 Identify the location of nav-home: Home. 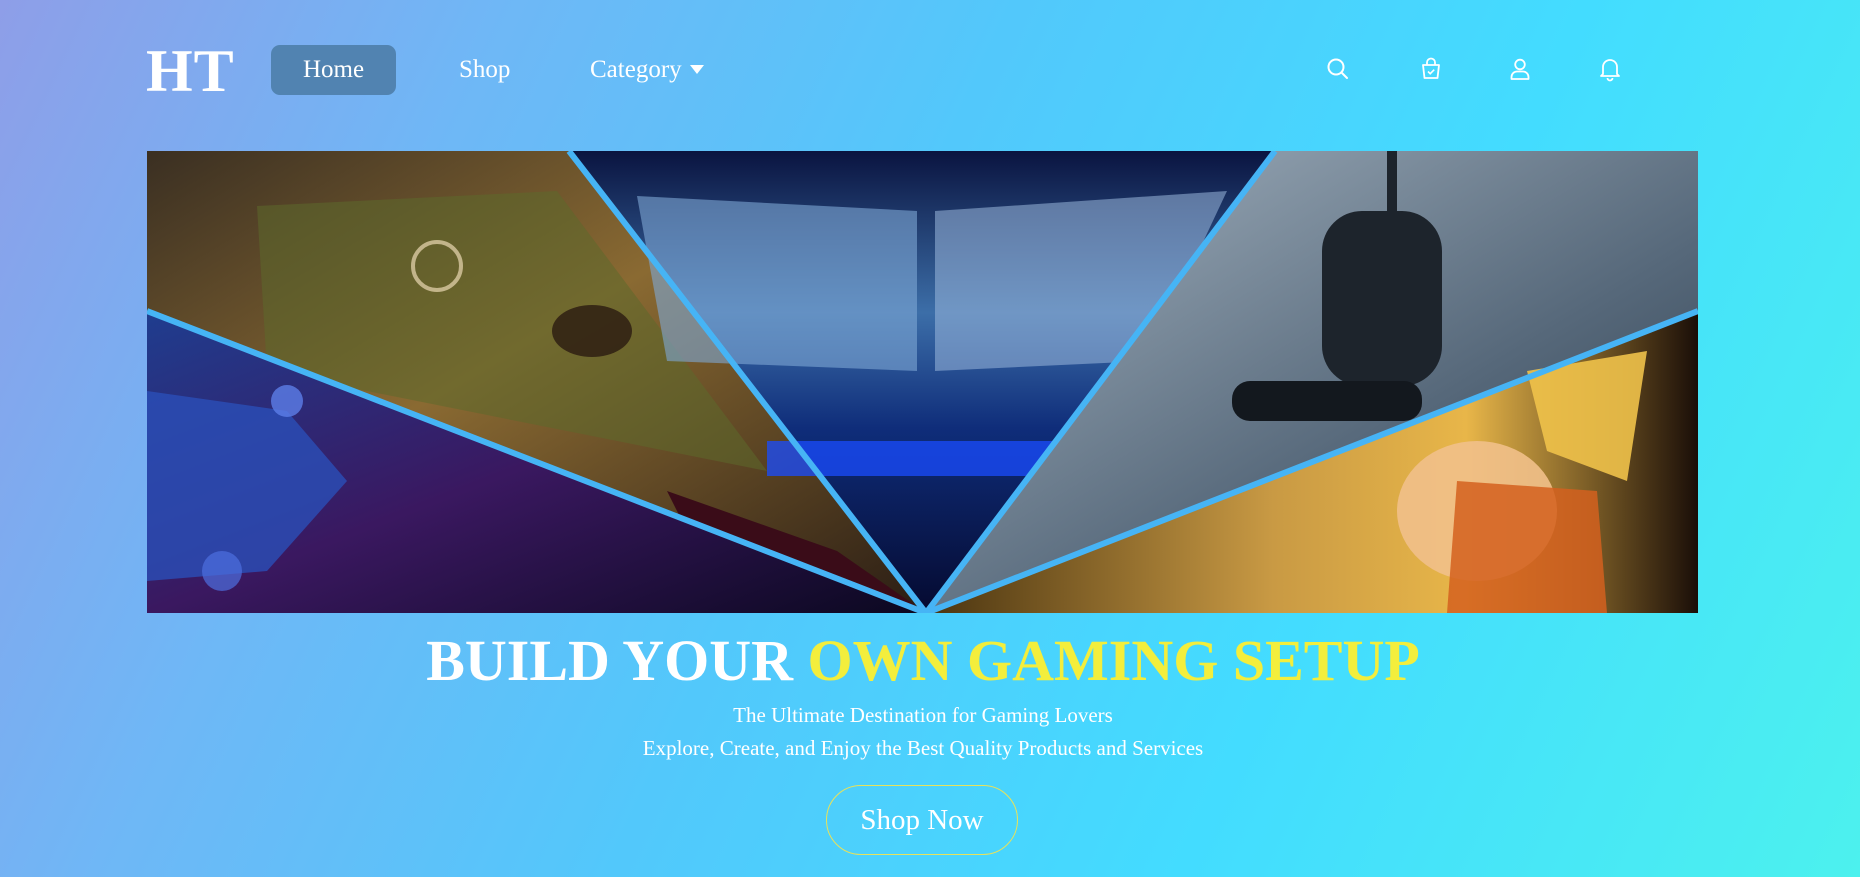
(333, 70).